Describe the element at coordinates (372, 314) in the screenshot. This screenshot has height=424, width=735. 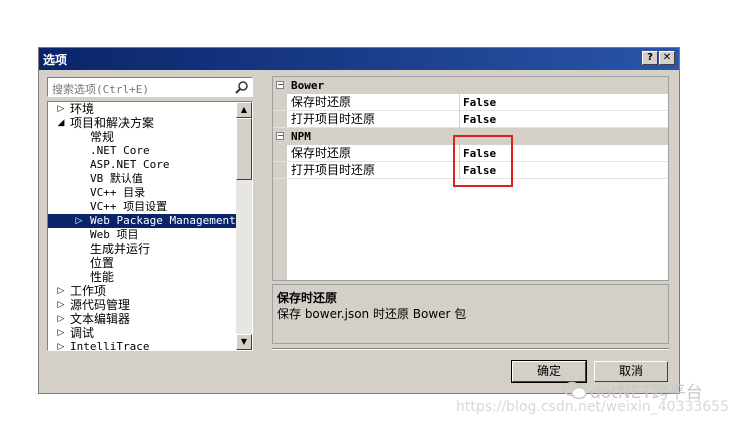
I see `description-text: 保存 bower.json 时还原 Bower 包` at that location.